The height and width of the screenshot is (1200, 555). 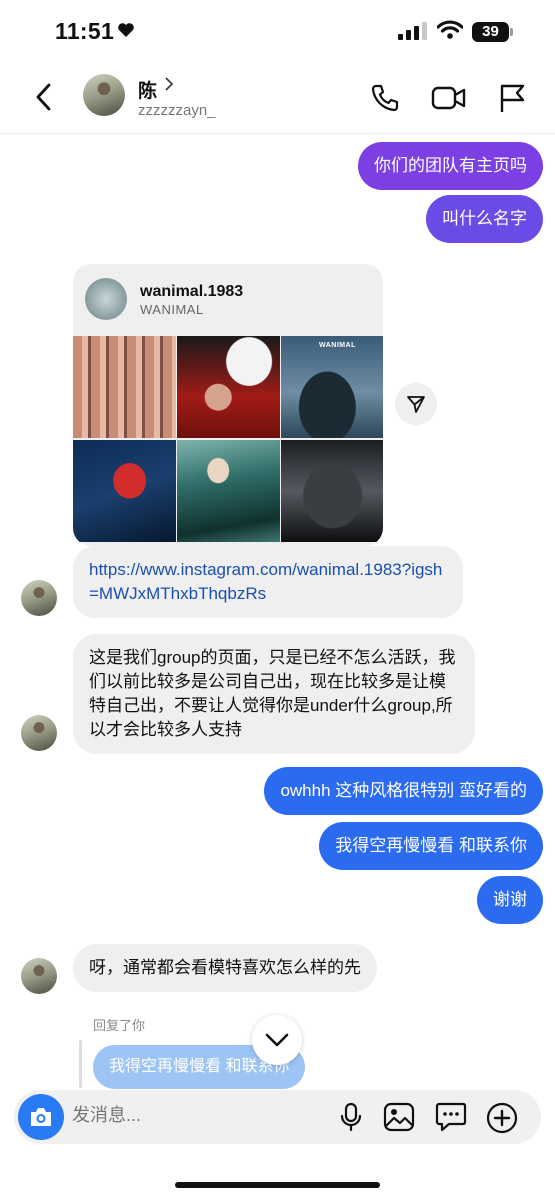 I want to click on share-icon, so click(x=416, y=404).